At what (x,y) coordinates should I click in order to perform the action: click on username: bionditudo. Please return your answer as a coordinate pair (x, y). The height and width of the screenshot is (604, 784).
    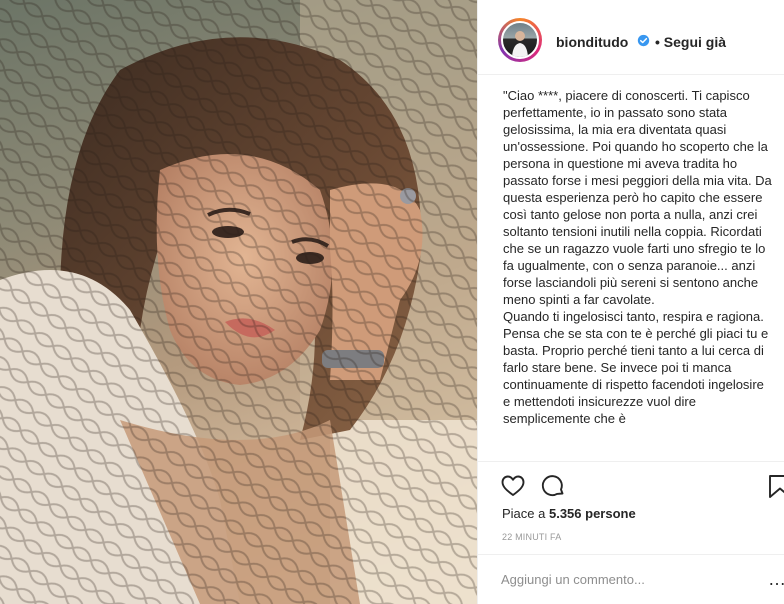
    Looking at the image, I should click on (592, 42).